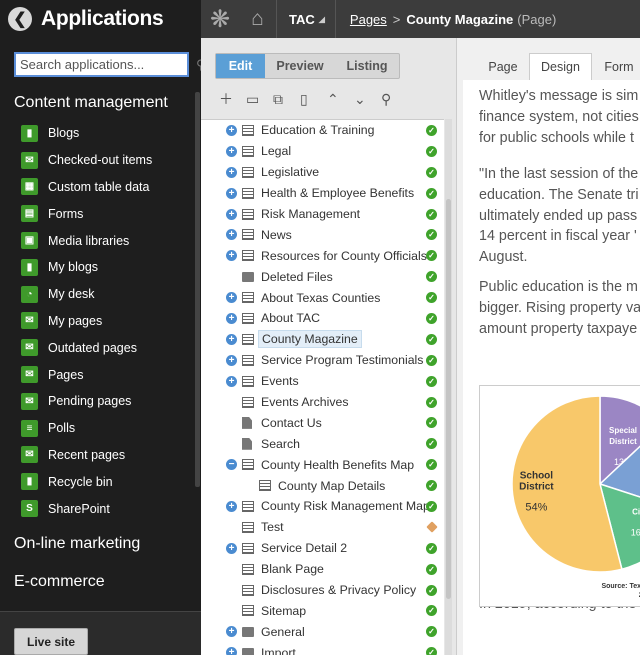 The height and width of the screenshot is (655, 640). What do you see at coordinates (306, 19) in the screenshot?
I see `site-selector: TAC ◢` at bounding box center [306, 19].